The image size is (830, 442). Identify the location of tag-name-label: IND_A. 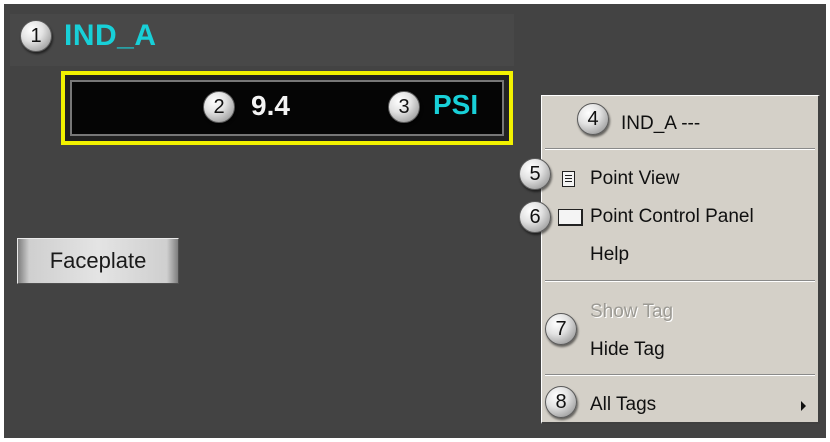
(110, 36).